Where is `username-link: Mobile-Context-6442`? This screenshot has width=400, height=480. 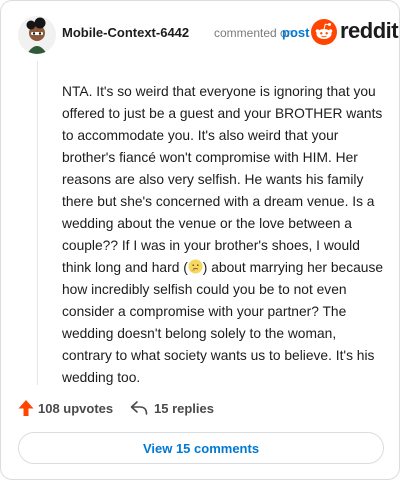
username-link: Mobile-Context-6442 is located at coordinates (125, 32).